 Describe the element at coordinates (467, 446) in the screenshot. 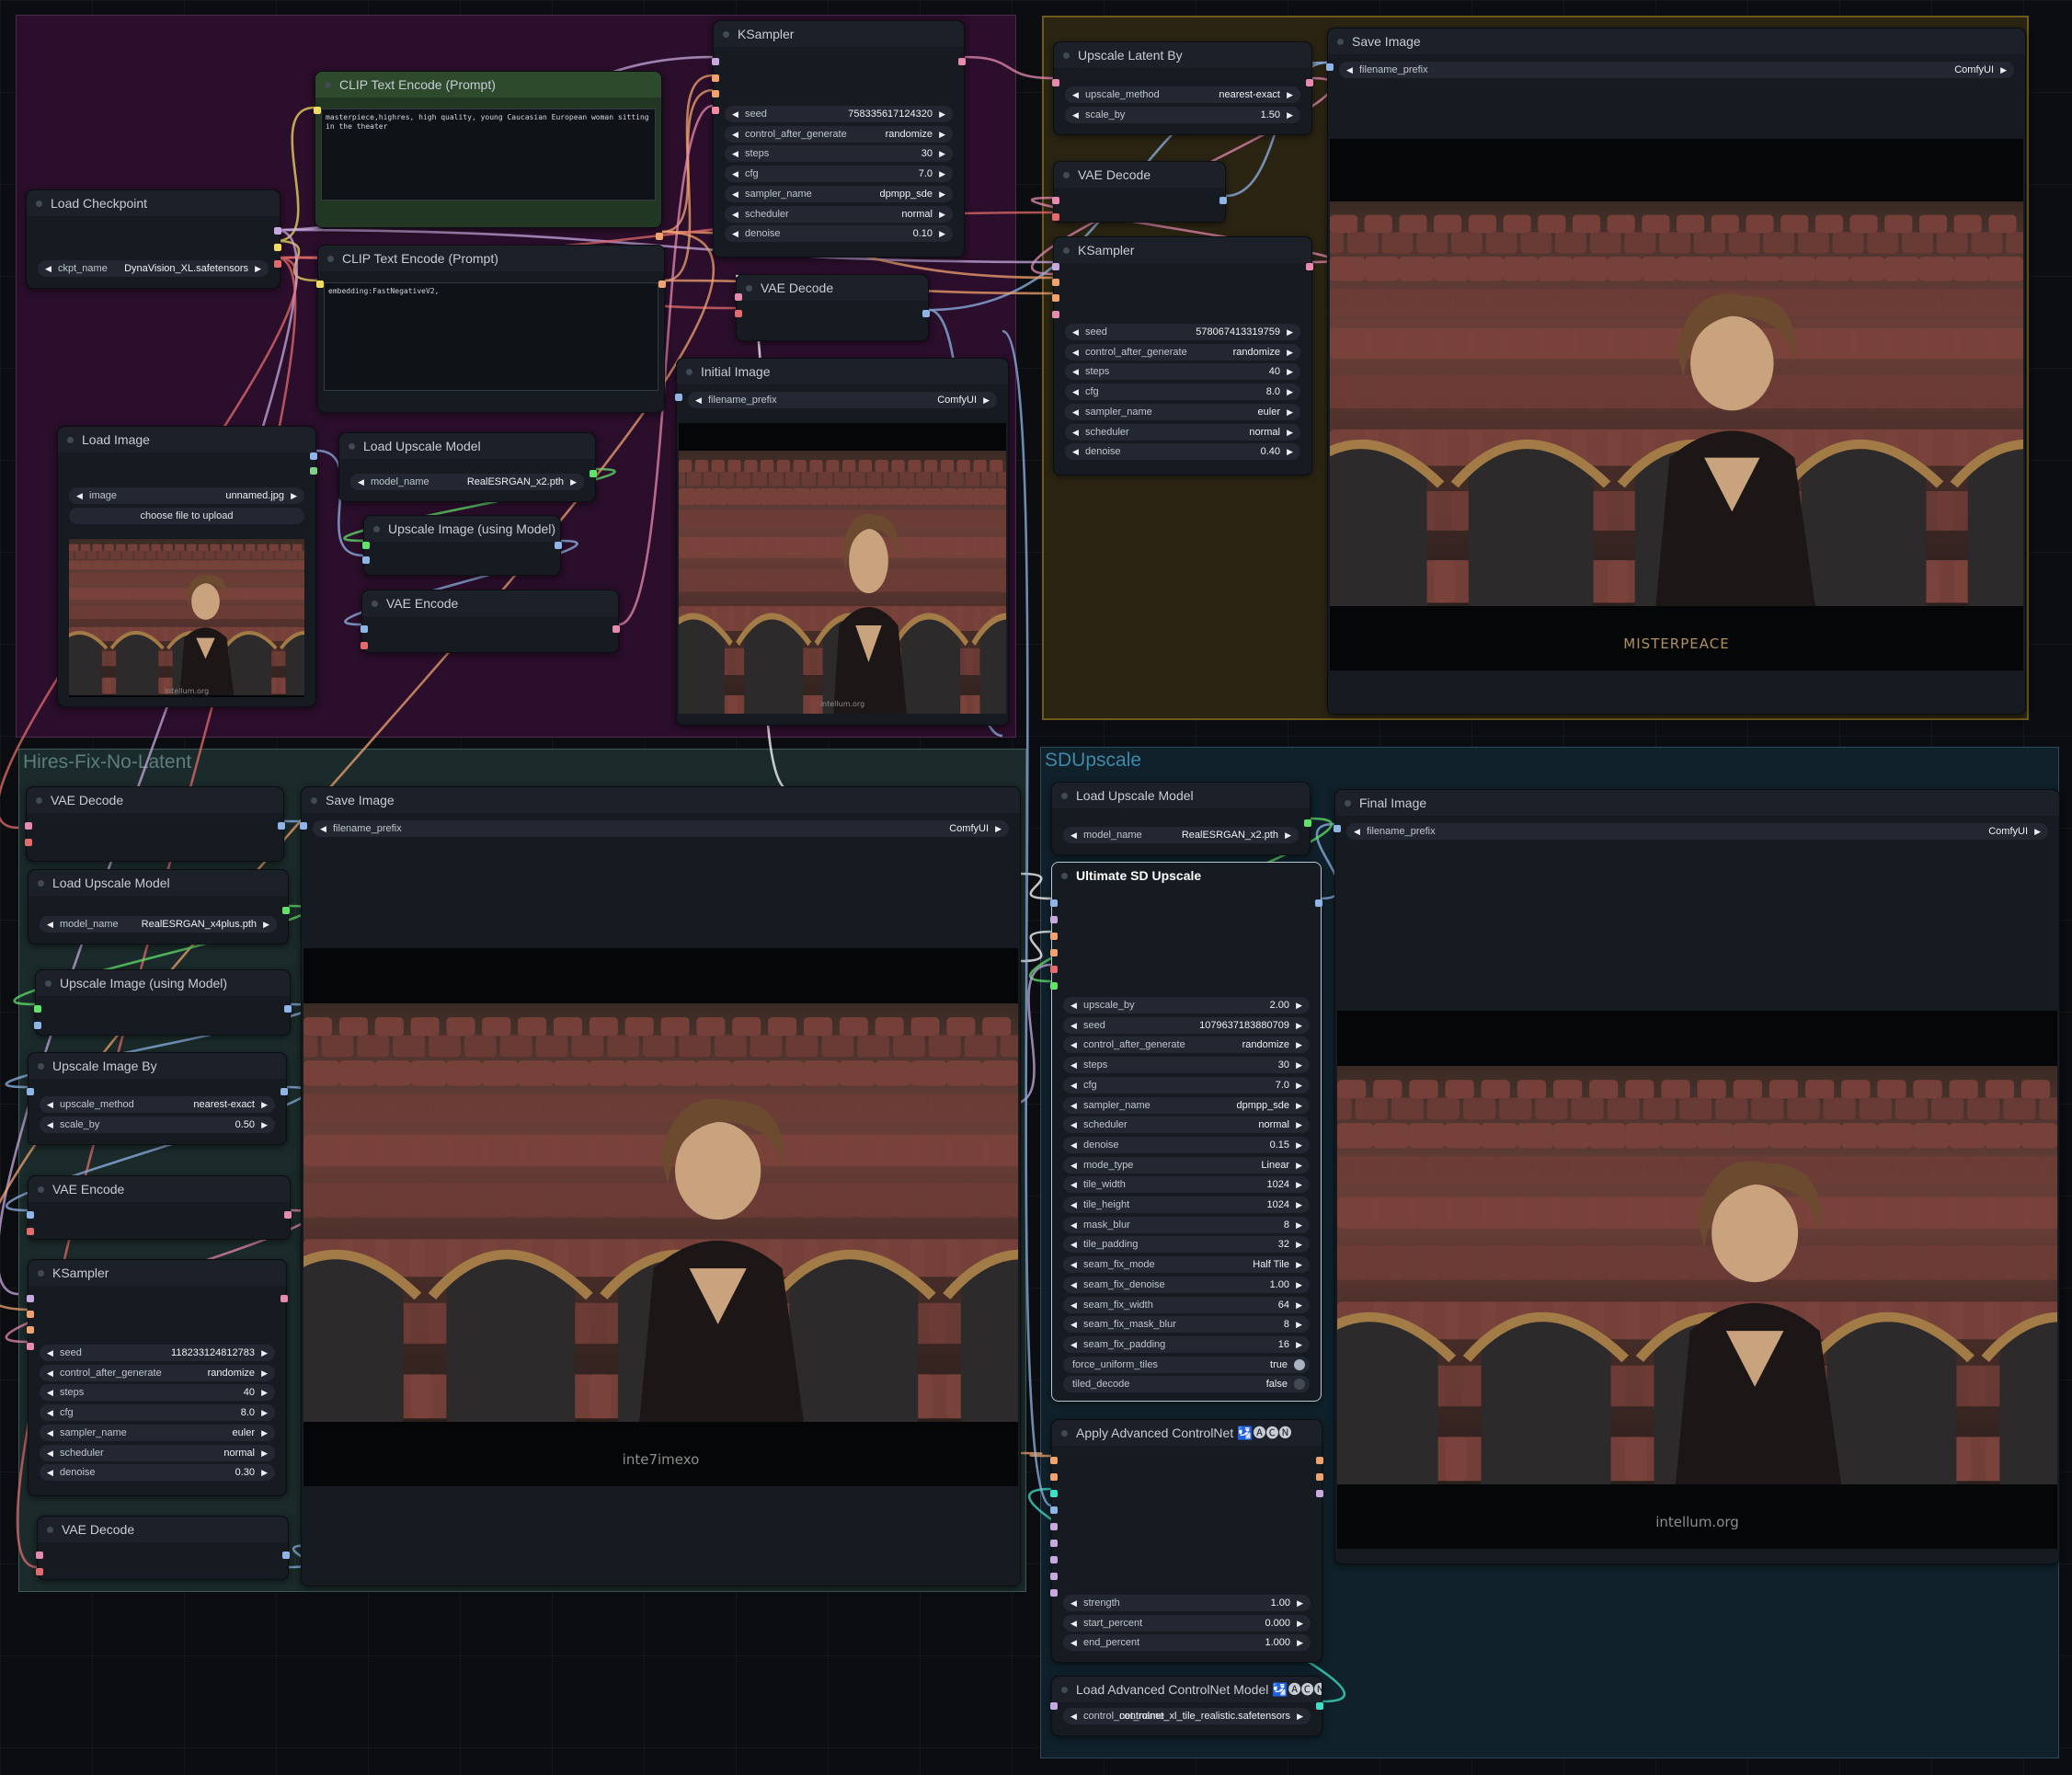

I see `node-header: Load Upscale Model` at that location.